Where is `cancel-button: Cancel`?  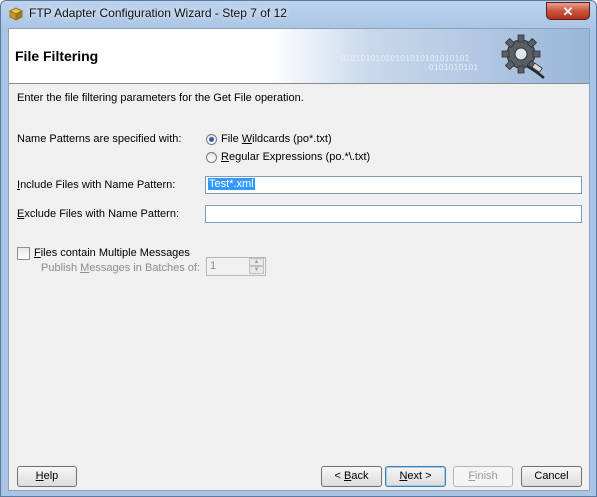 cancel-button: Cancel is located at coordinates (551, 476).